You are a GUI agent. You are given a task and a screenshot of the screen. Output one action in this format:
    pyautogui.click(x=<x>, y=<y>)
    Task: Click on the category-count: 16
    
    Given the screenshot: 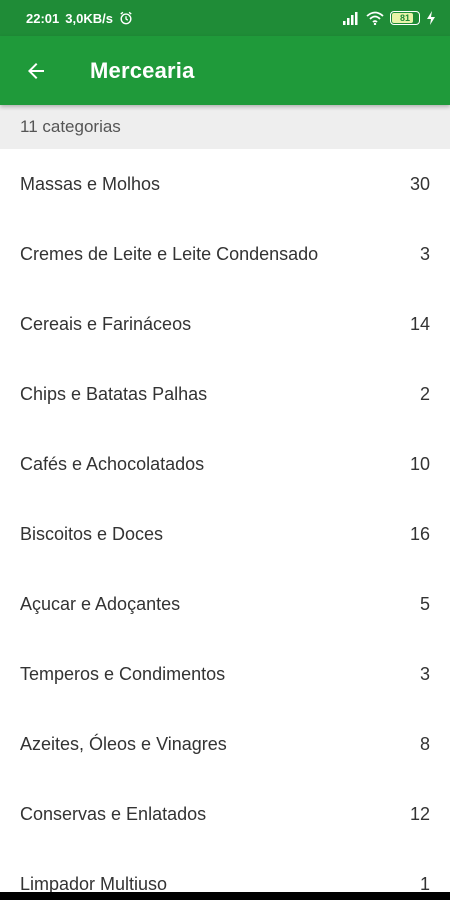 What is the action you would take?
    pyautogui.click(x=419, y=533)
    